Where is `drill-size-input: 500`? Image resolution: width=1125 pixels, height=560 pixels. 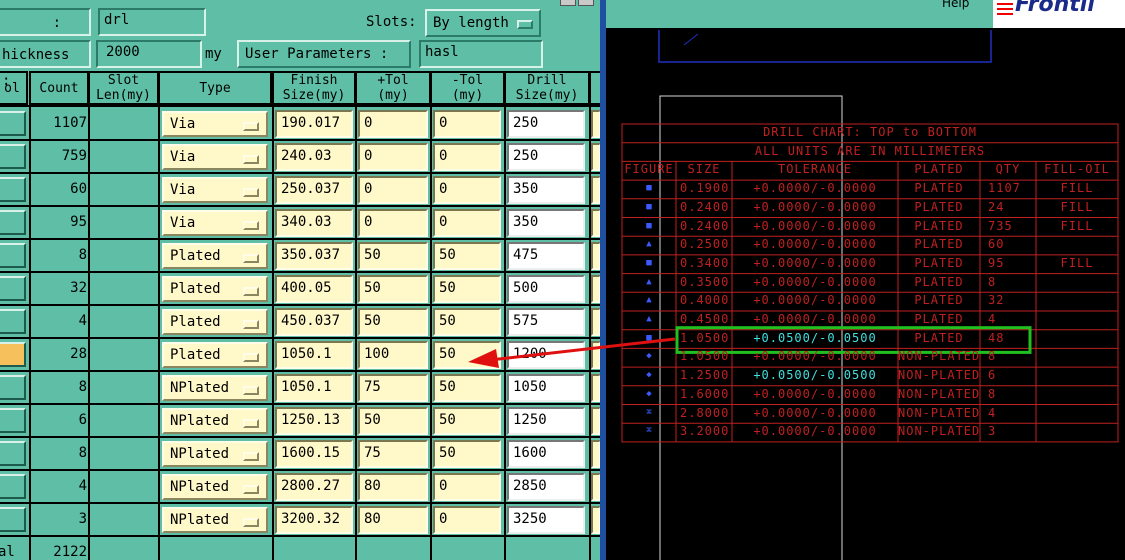
drill-size-input: 500 is located at coordinates (546, 289).